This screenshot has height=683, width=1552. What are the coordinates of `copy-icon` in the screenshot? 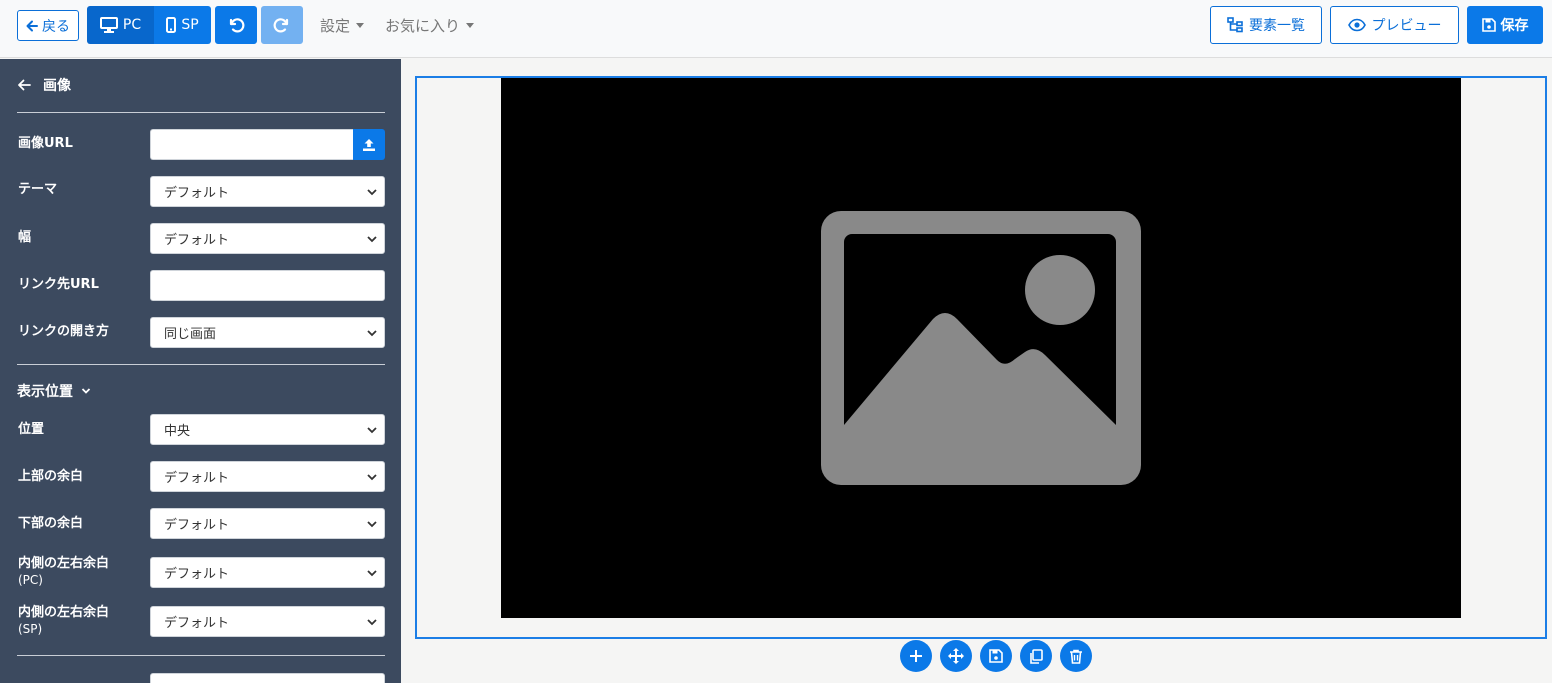 It's located at (1036, 656).